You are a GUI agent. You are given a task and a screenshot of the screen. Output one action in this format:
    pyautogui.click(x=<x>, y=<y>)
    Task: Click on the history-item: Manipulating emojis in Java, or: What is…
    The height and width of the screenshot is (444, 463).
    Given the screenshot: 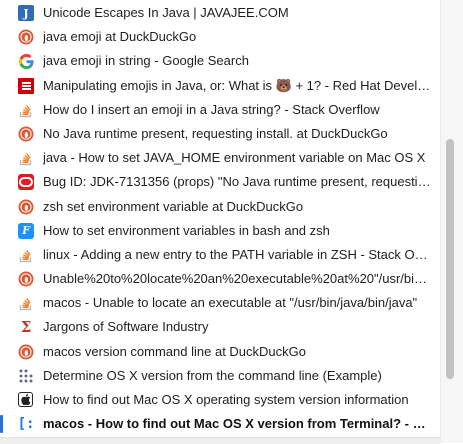 What is the action you would take?
    pyautogui.click(x=220, y=86)
    